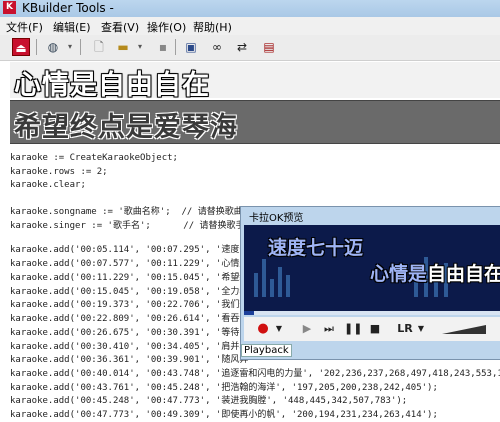  I want to click on code-line: karaoke := CreateKaraokeObject;, so click(94, 158).